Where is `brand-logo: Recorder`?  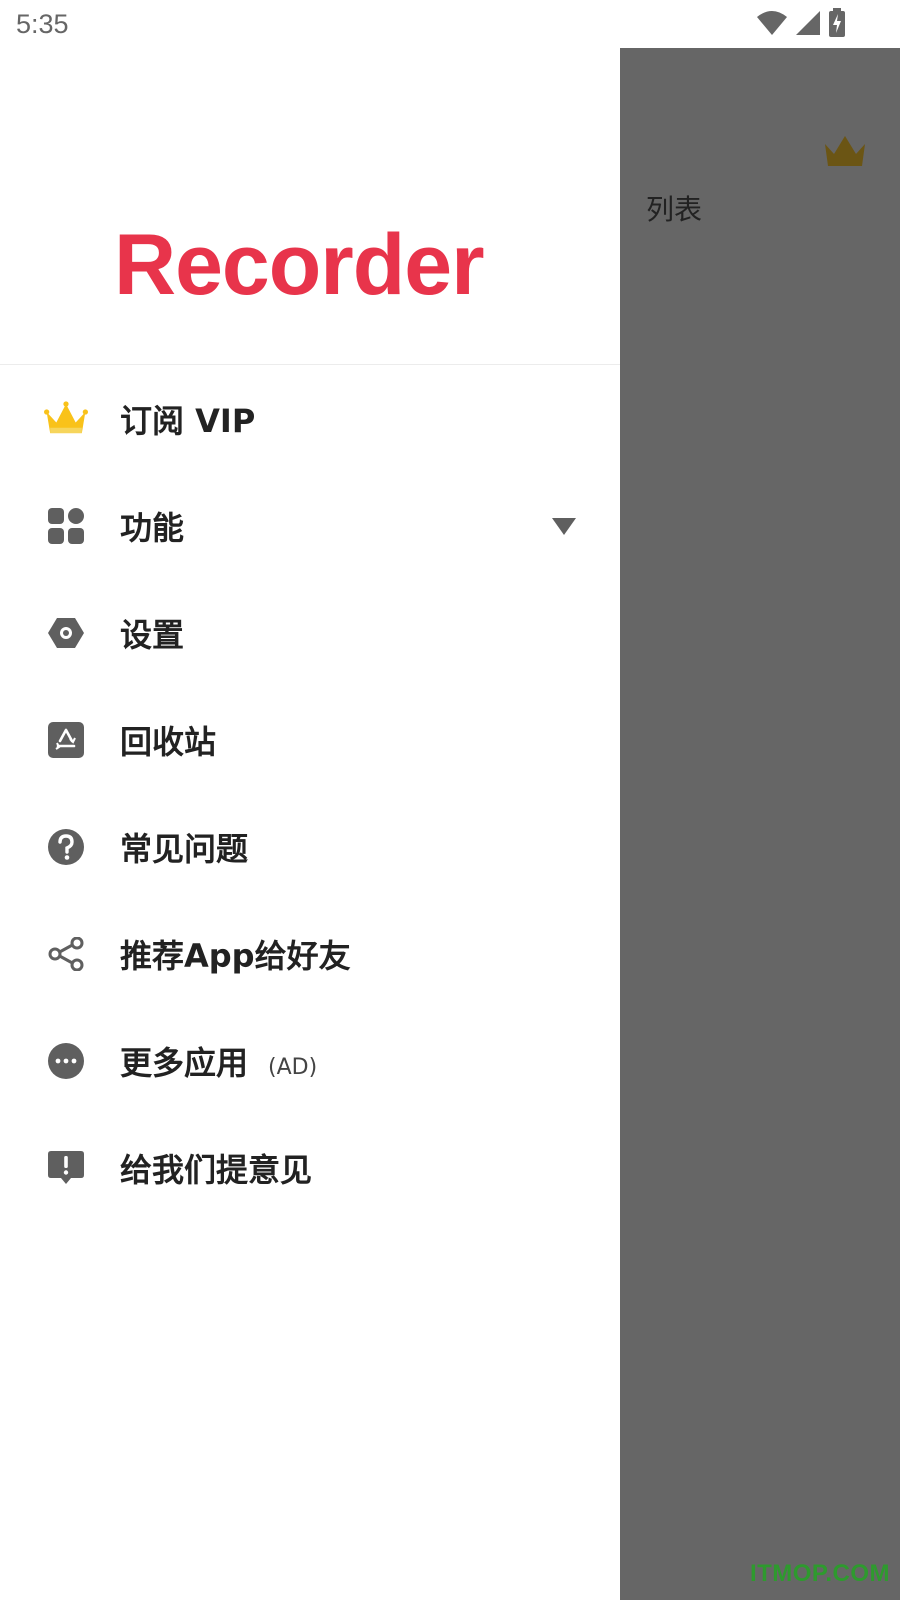
brand-logo: Recorder is located at coordinates (299, 265).